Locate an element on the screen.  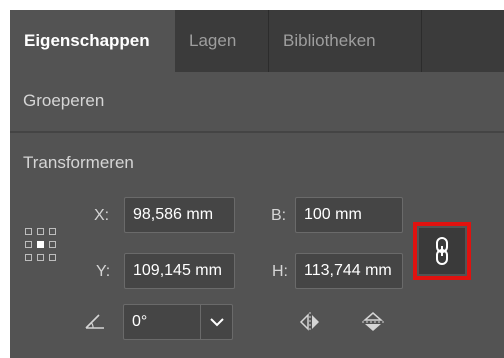
rotation-value: 0° is located at coordinates (140, 321).